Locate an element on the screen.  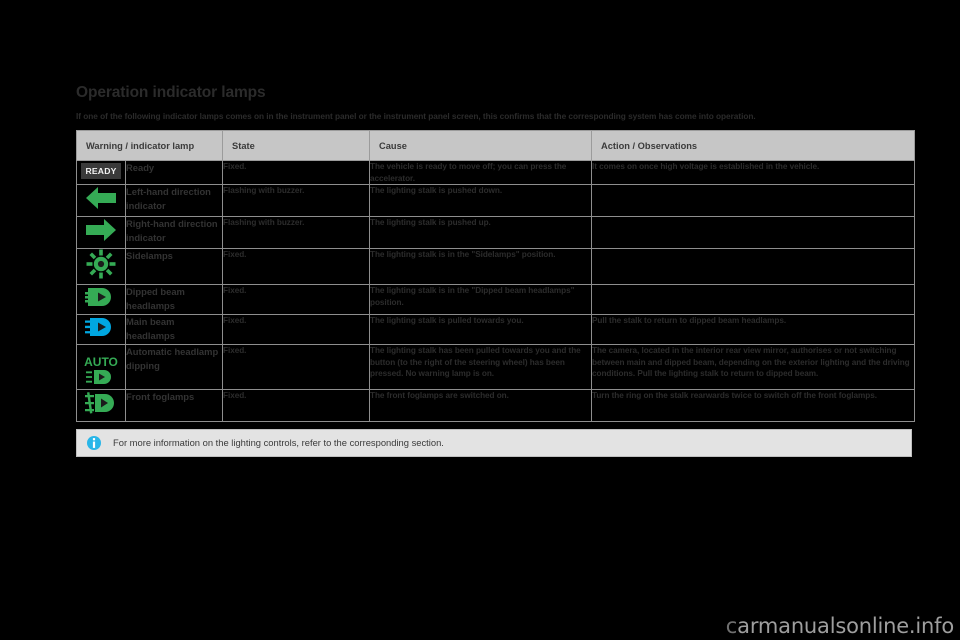
main-beam-icon is located at coordinates (101, 327).